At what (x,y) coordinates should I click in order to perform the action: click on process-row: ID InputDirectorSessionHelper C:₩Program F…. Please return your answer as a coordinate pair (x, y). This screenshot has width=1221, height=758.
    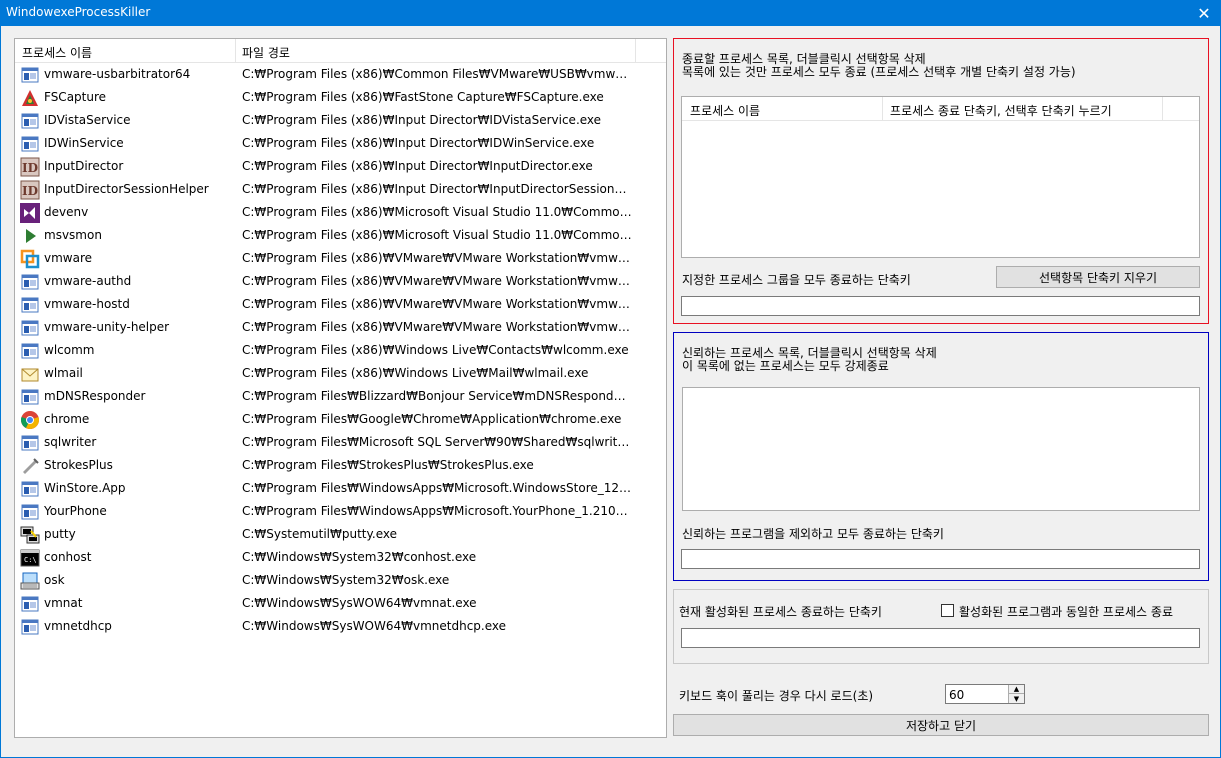
    Looking at the image, I should click on (340, 189).